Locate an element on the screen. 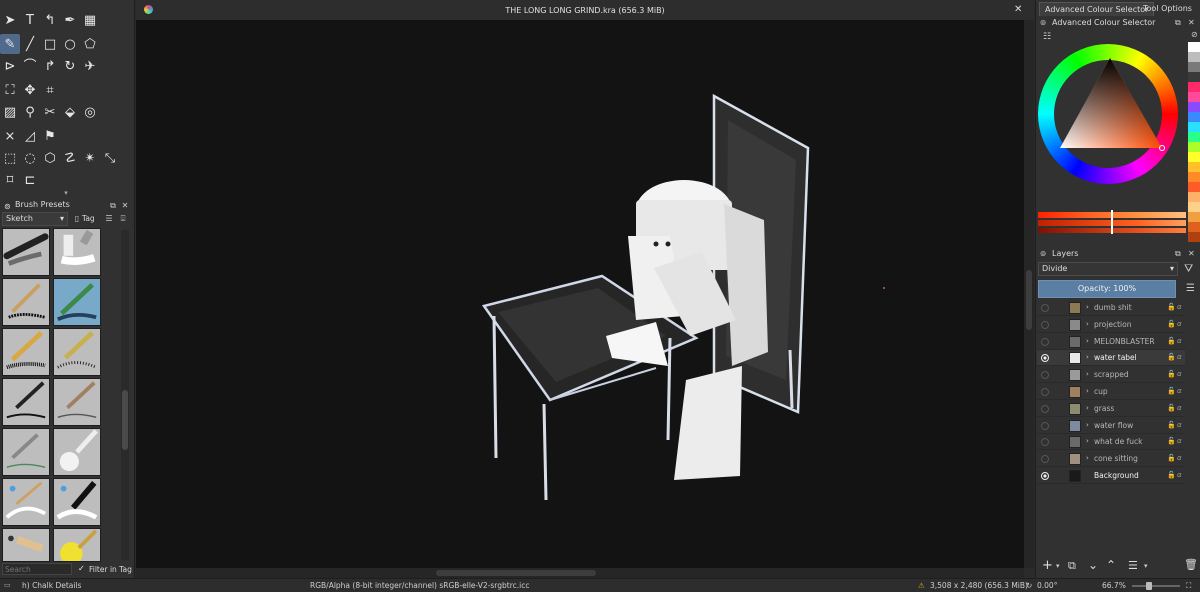 The image size is (1200, 592). layer-row: › scrapped 🔓 α is located at coordinates (1111, 375).